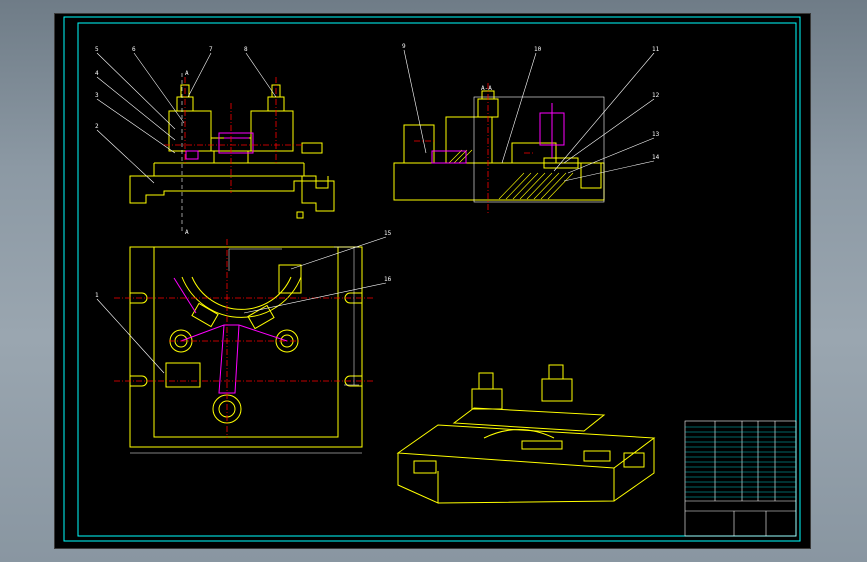  Describe the element at coordinates (388, 279) in the screenshot. I see `part-number-16: 16` at that location.